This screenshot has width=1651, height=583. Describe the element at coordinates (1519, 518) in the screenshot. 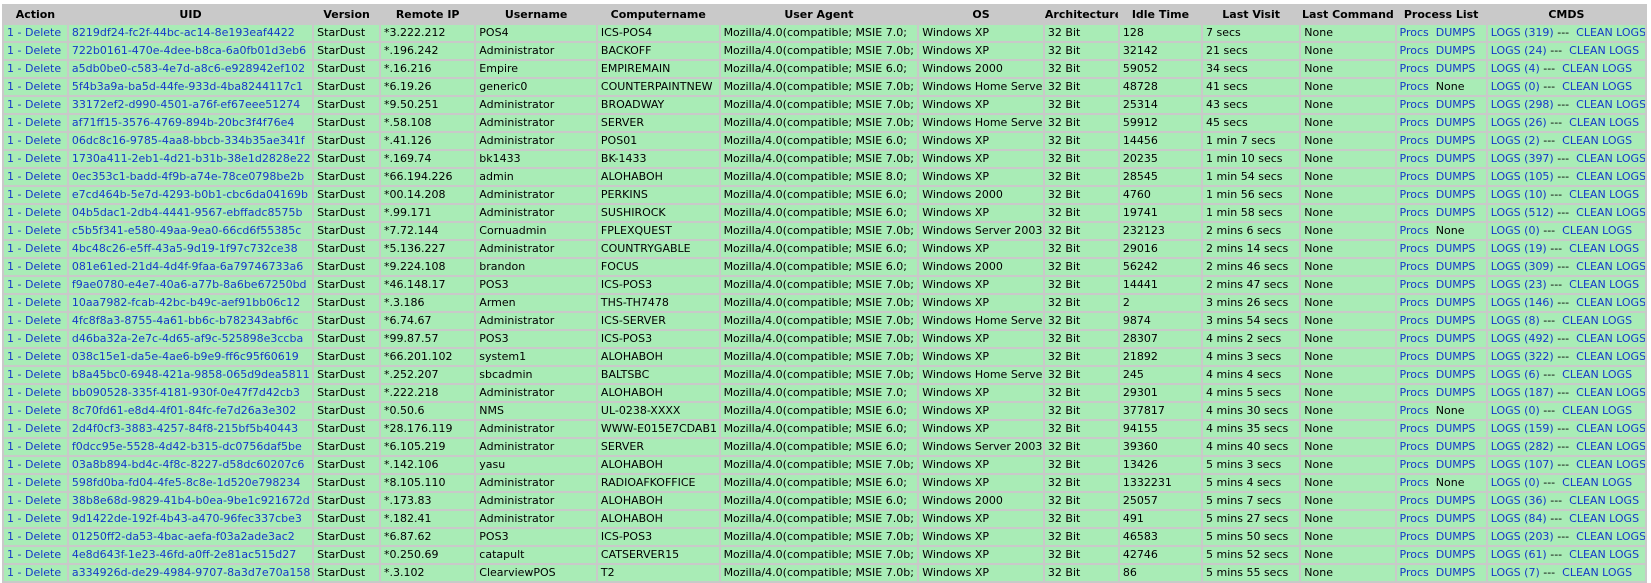

I see `logs-link: LOGS (84)` at that location.